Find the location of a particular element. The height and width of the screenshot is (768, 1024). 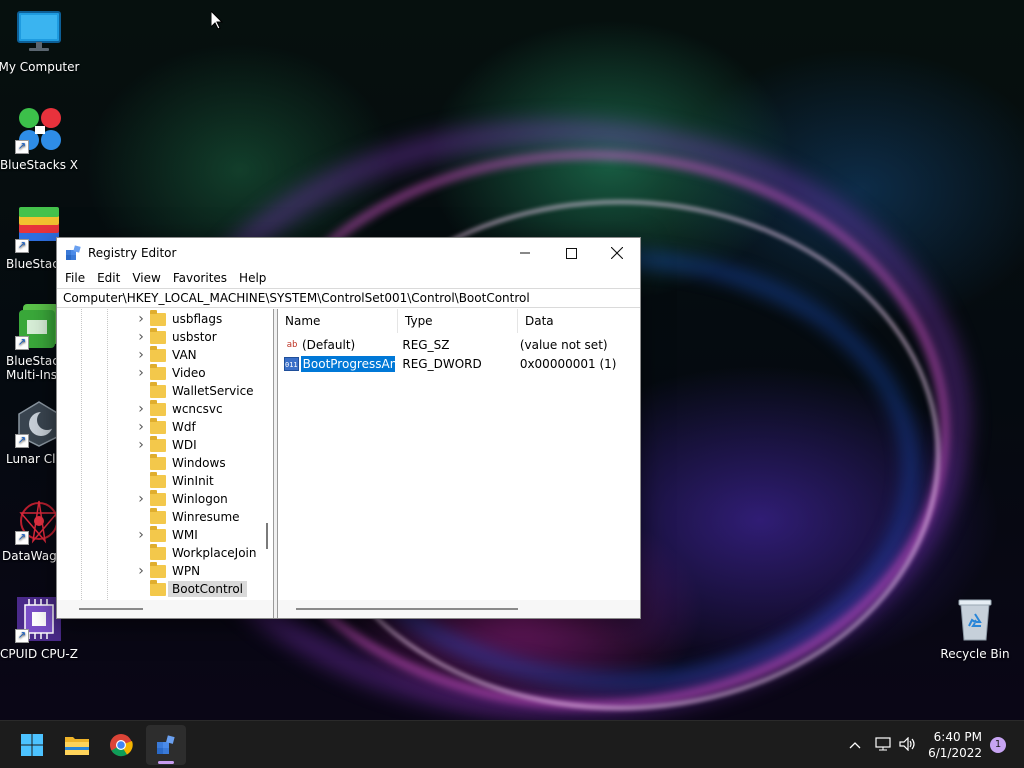

tree-item-label: WDI is located at coordinates (184, 445).